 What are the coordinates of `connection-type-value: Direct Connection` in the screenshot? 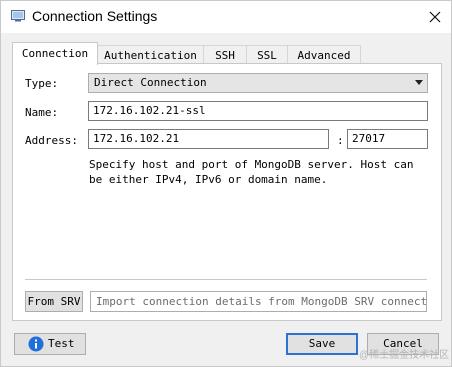 It's located at (150, 82).